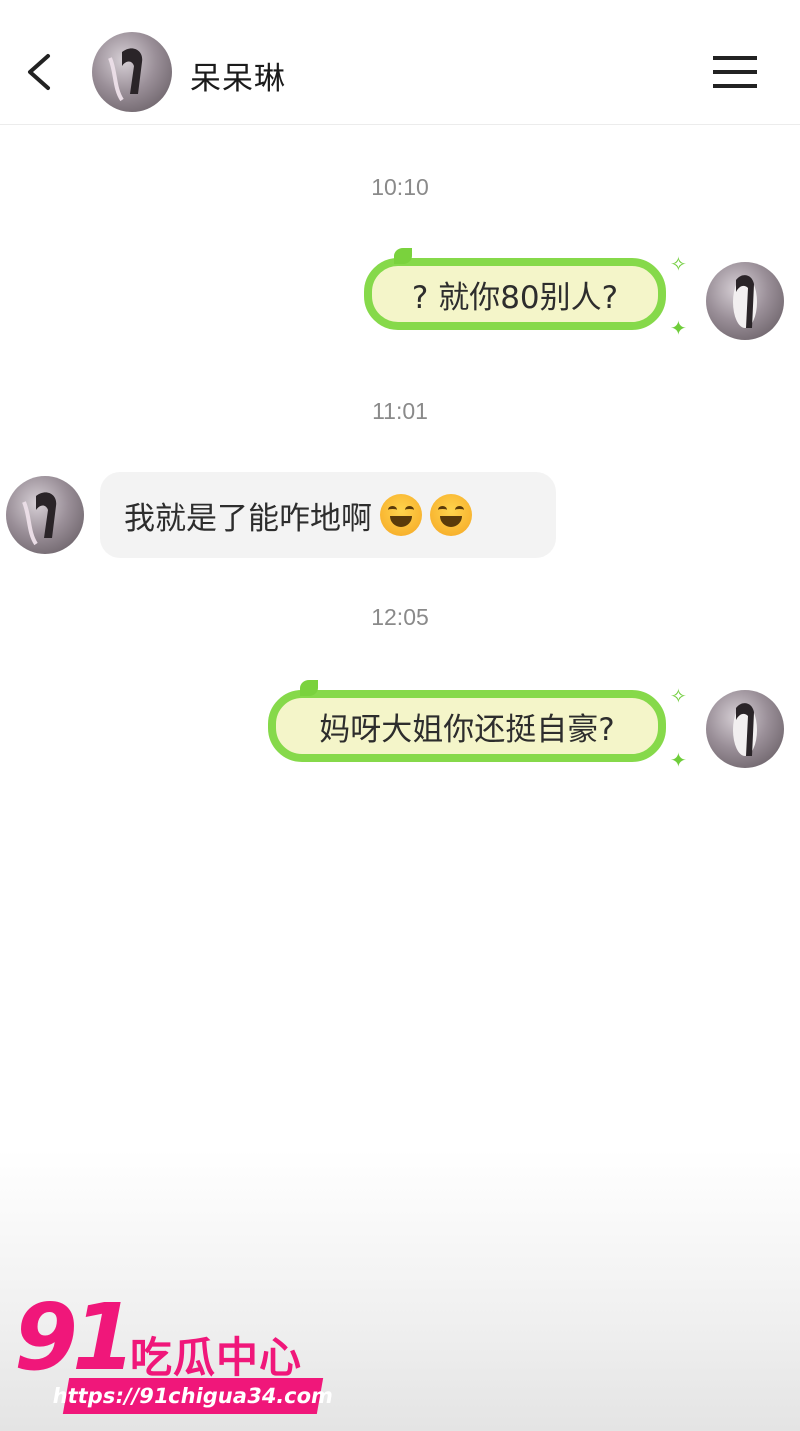 This screenshot has height=1431, width=800. What do you see at coordinates (735, 72) in the screenshot?
I see `hamburger-menu-icon` at bounding box center [735, 72].